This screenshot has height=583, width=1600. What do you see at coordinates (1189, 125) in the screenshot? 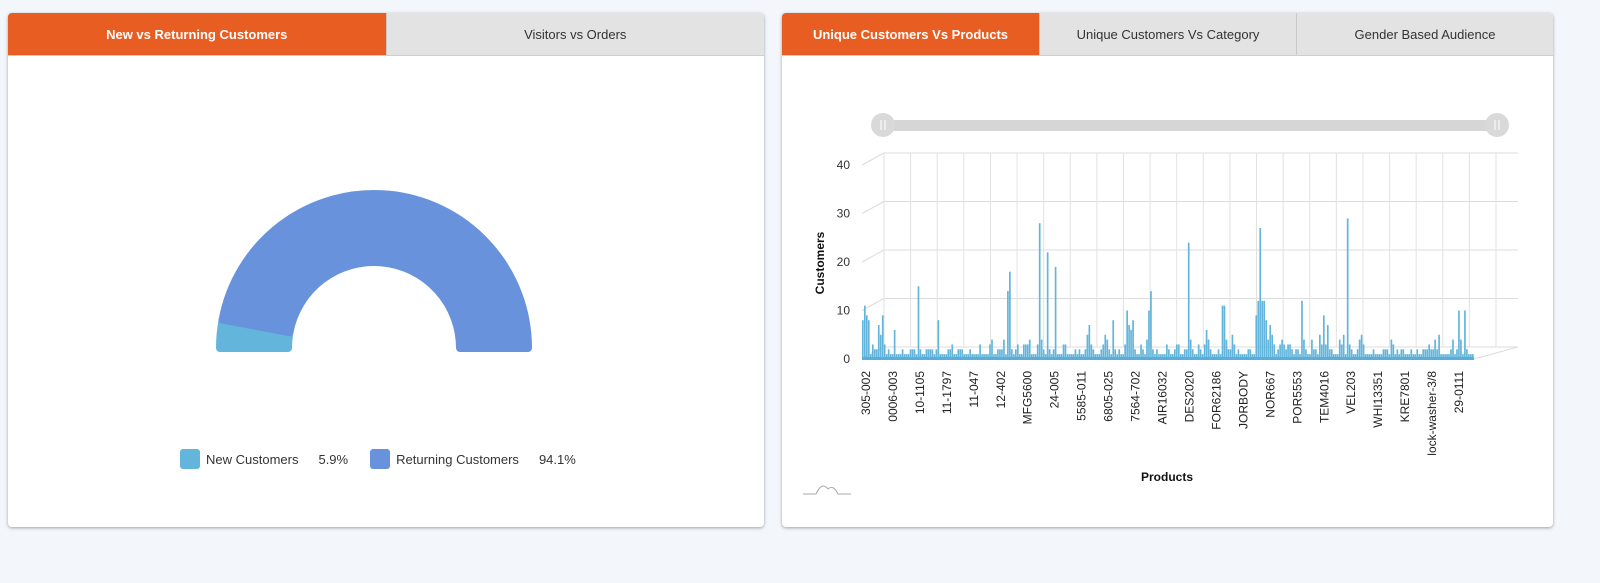
I see `zoom-slider-track` at bounding box center [1189, 125].